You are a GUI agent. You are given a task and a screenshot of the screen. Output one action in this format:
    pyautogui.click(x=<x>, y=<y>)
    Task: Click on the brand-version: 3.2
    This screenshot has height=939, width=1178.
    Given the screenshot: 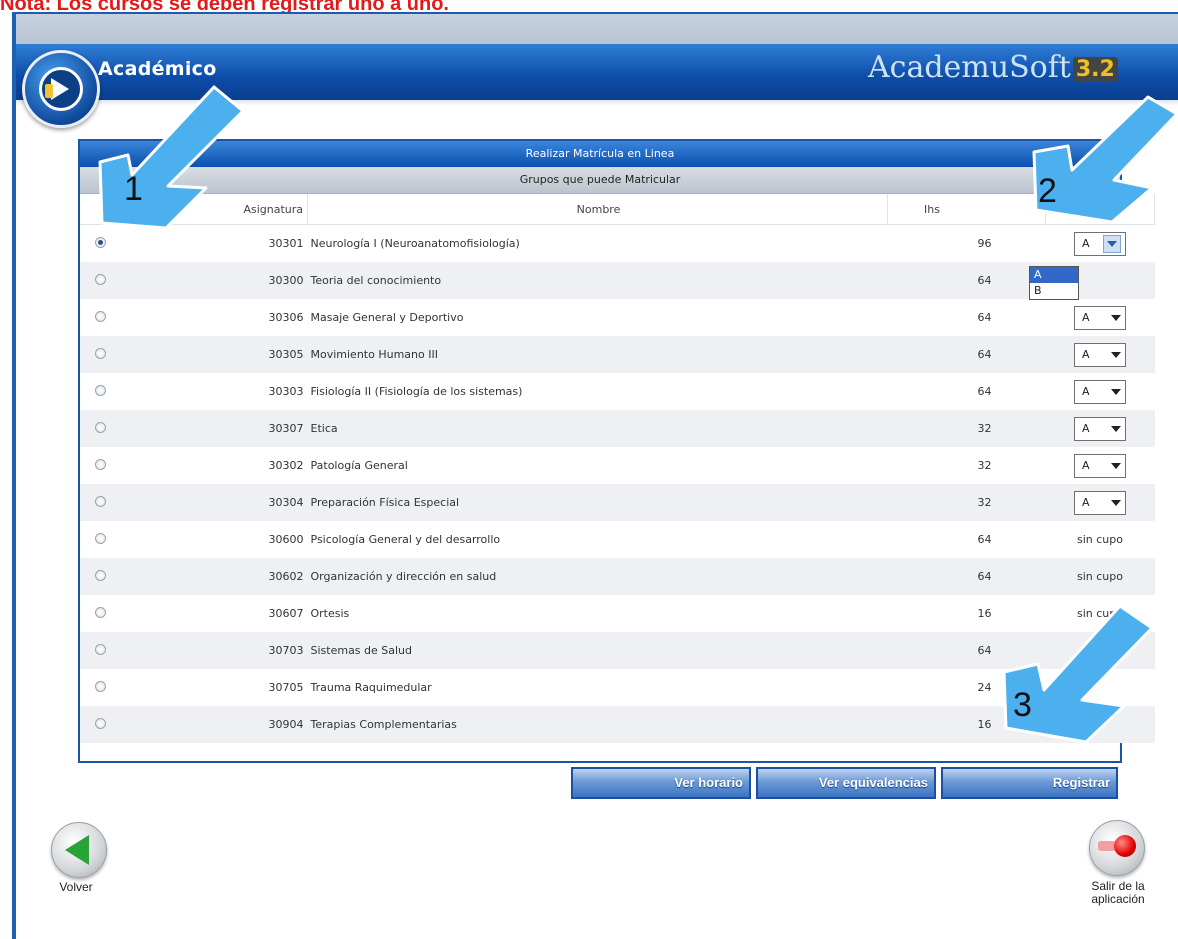 What is the action you would take?
    pyautogui.click(x=1095, y=69)
    